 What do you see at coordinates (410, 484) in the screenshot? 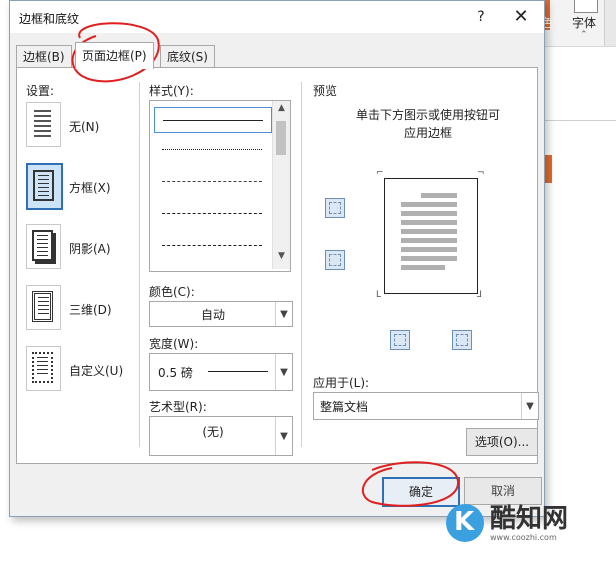
I see `annotation-circle-ok-button` at bounding box center [410, 484].